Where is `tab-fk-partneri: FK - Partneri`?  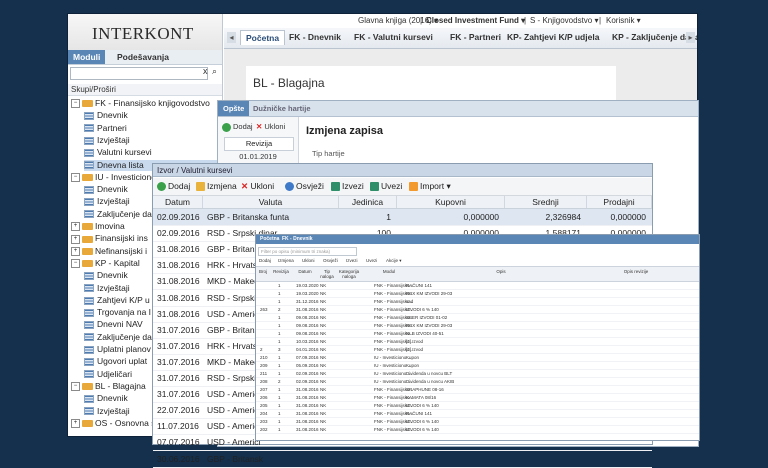 tab-fk-partneri: FK - Partneri is located at coordinates (475, 37).